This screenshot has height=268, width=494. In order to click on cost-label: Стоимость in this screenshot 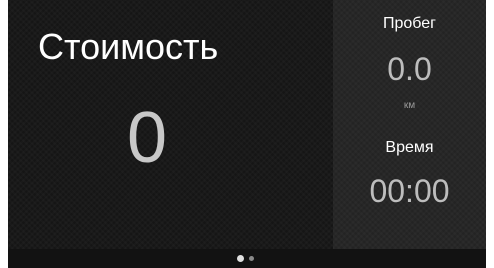, I will do `click(128, 46)`.